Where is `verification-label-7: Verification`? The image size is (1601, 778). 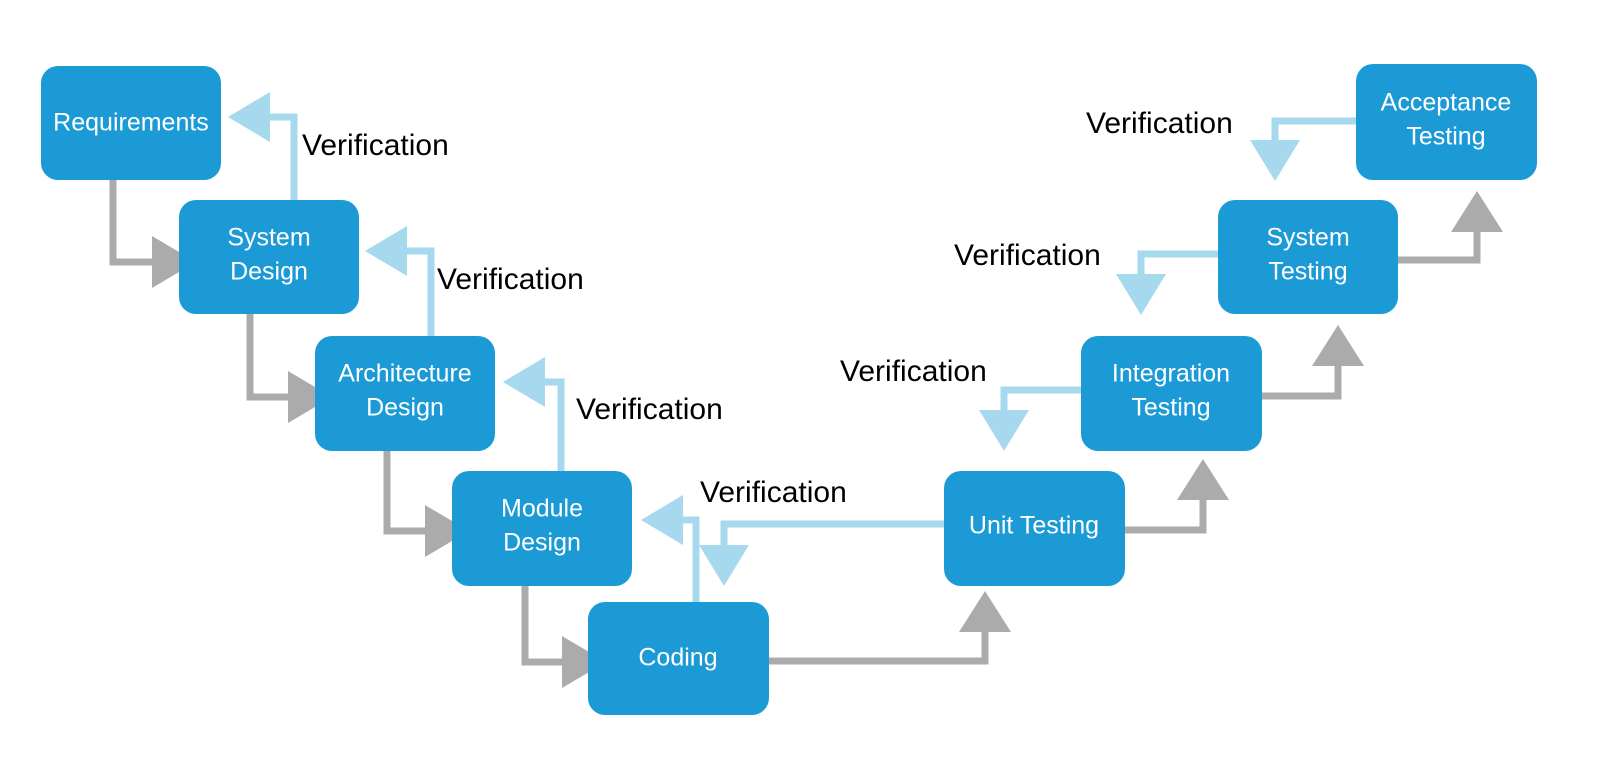 verification-label-7: Verification is located at coordinates (1159, 123).